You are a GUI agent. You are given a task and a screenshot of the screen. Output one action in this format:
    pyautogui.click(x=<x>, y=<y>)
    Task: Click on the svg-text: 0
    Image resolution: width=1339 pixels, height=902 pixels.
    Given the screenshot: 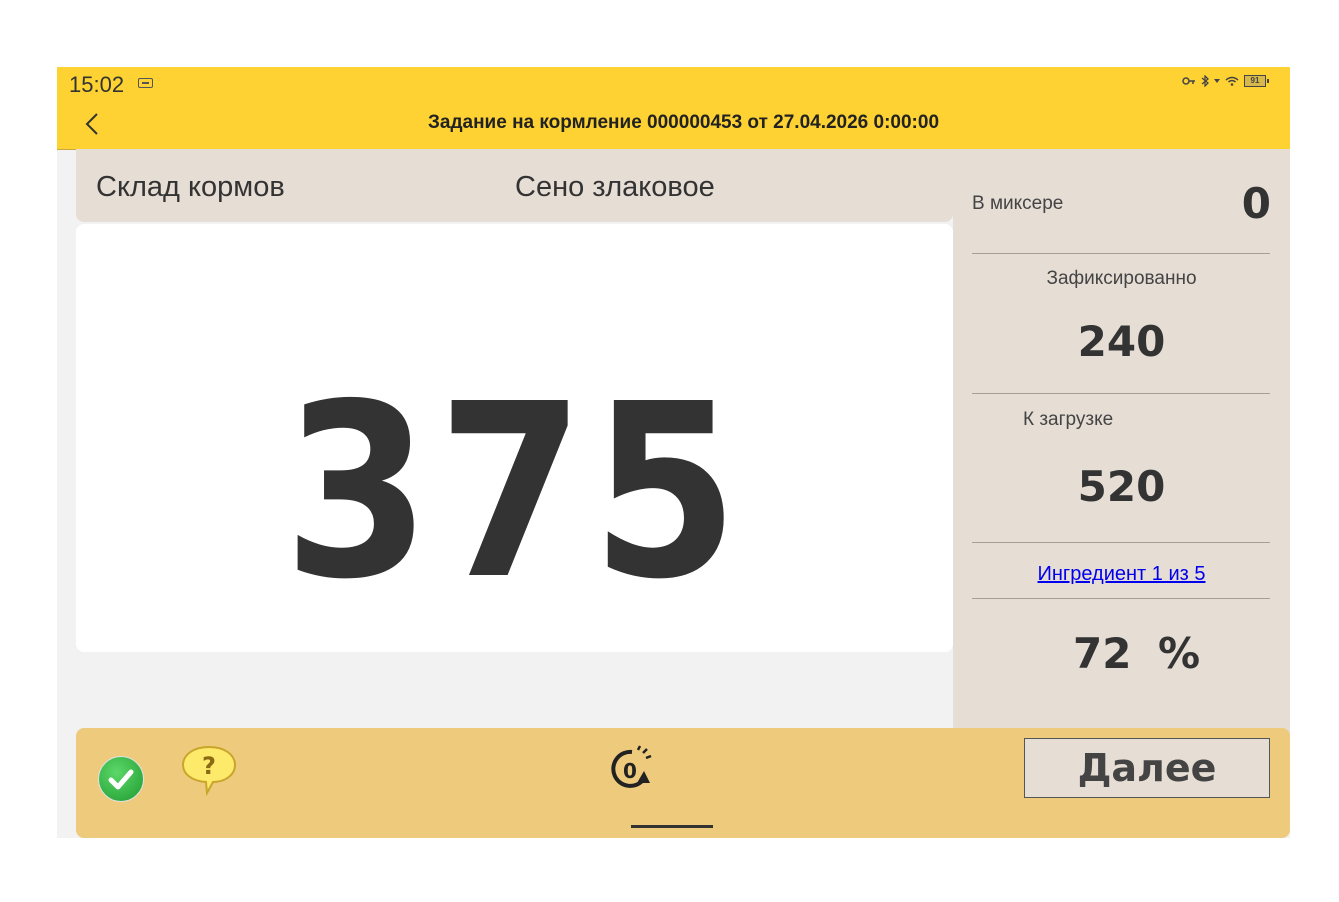 What is the action you would take?
    pyautogui.click(x=630, y=771)
    